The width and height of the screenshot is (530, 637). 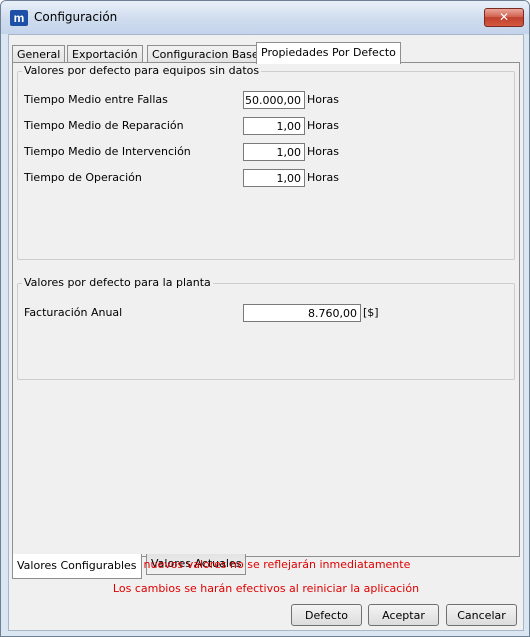 I want to click on mtbf-label: Tiempo Medio entre Fallas, so click(x=96, y=99).